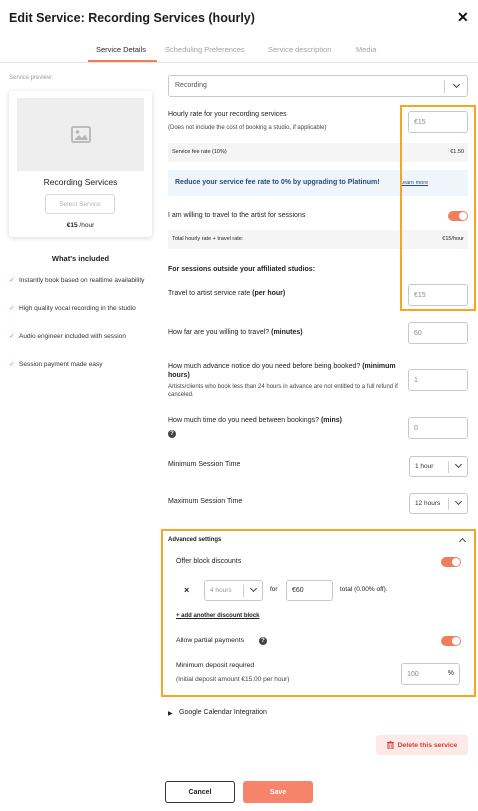 This screenshot has width=478, height=811. Describe the element at coordinates (56, 364) in the screenshot. I see `list-item: ✓ Session payment made easy` at that location.